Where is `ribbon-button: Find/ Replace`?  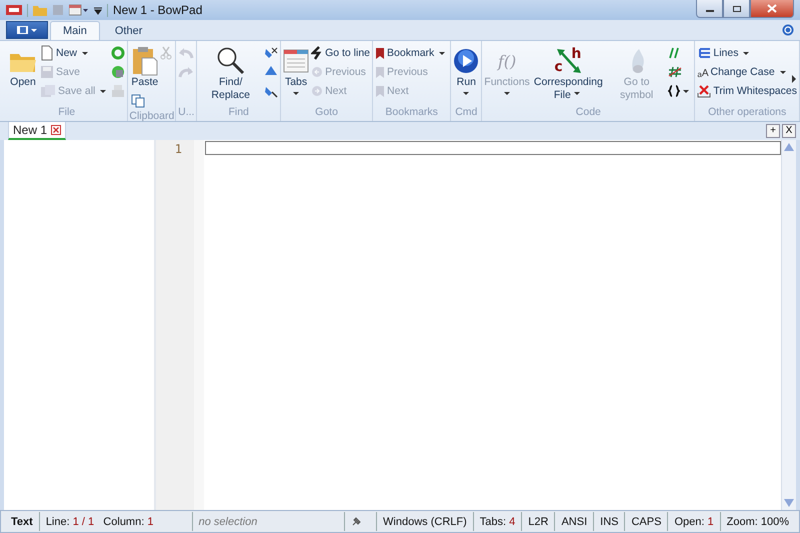
ribbon-button: Find/ Replace is located at coordinates (231, 74).